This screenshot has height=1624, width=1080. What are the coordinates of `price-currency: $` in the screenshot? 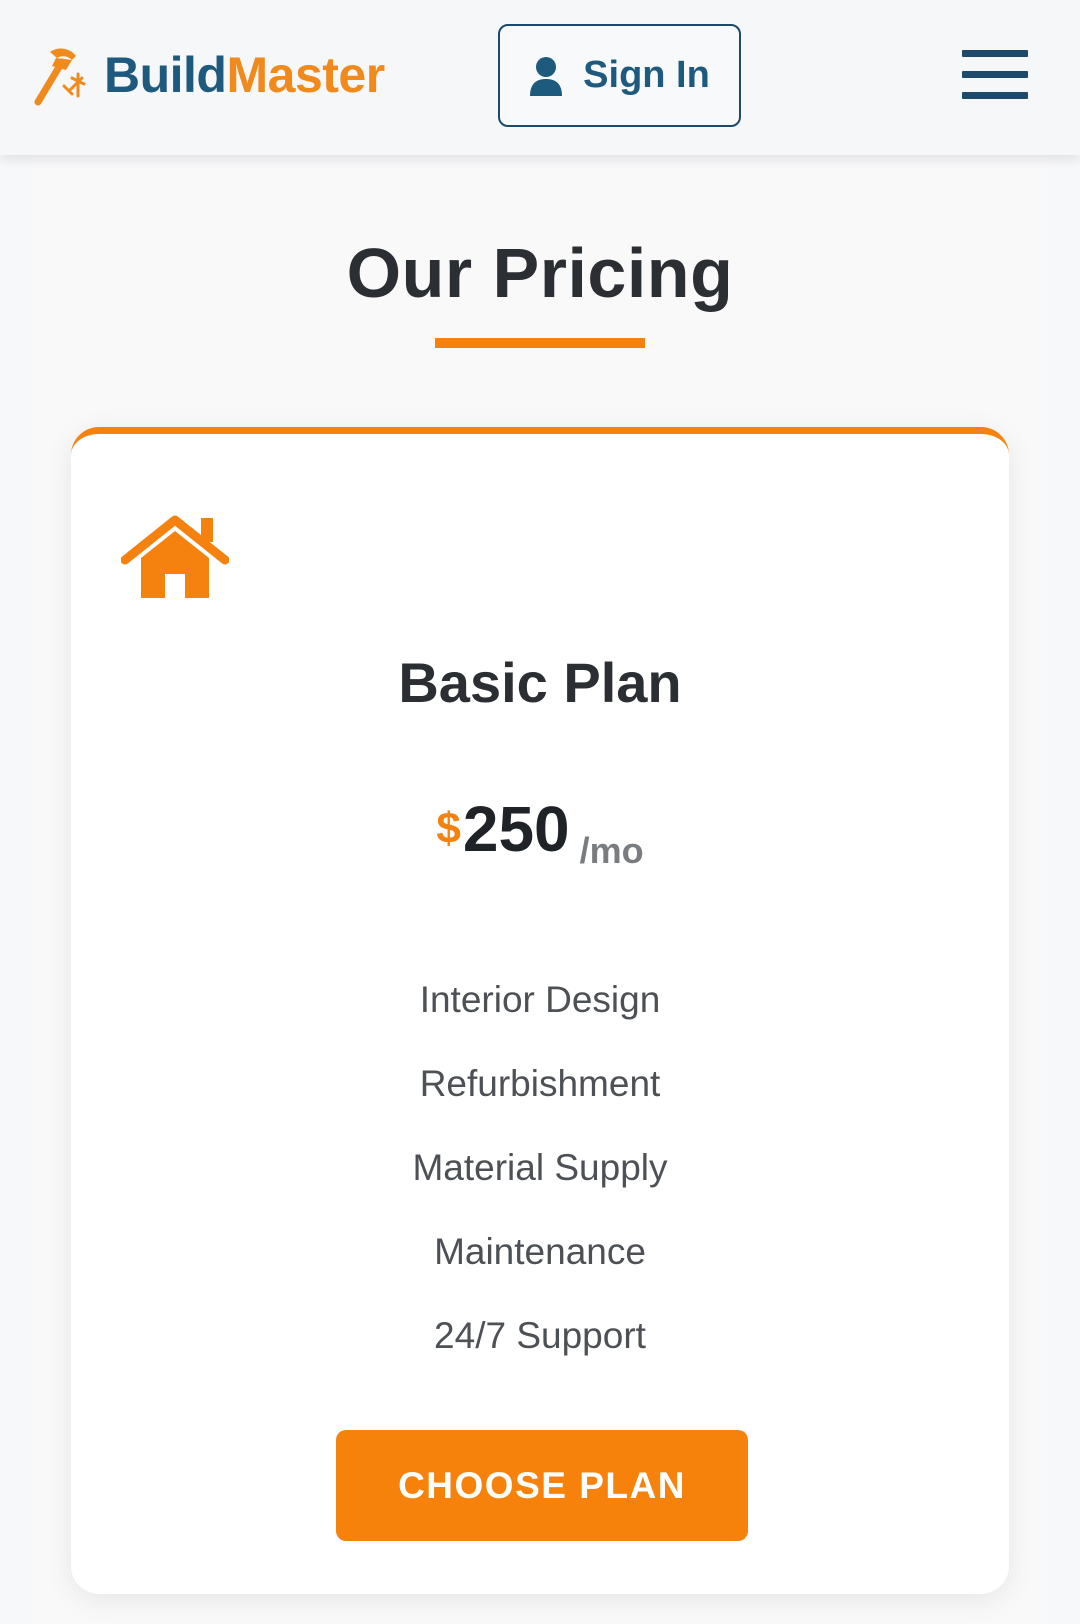 It's located at (448, 828).